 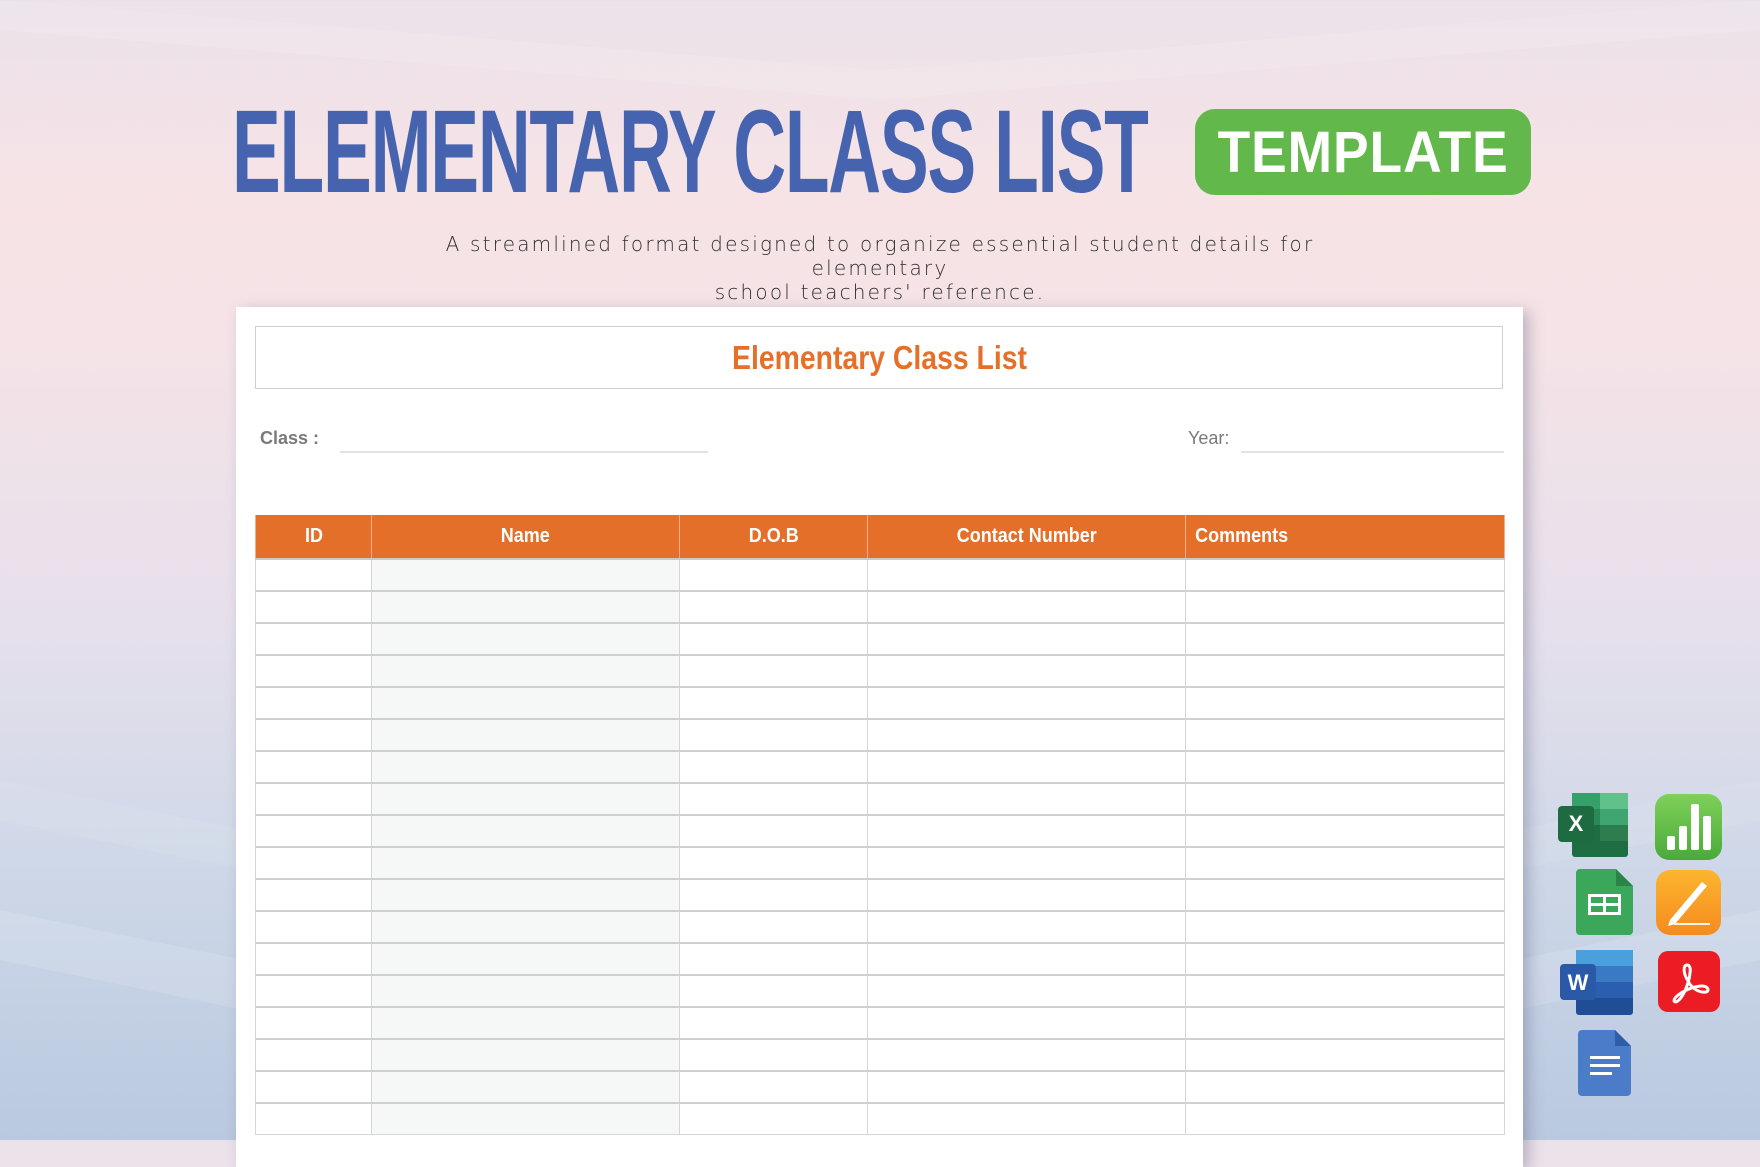 What do you see at coordinates (1604, 902) in the screenshot?
I see `google-sheets-icon` at bounding box center [1604, 902].